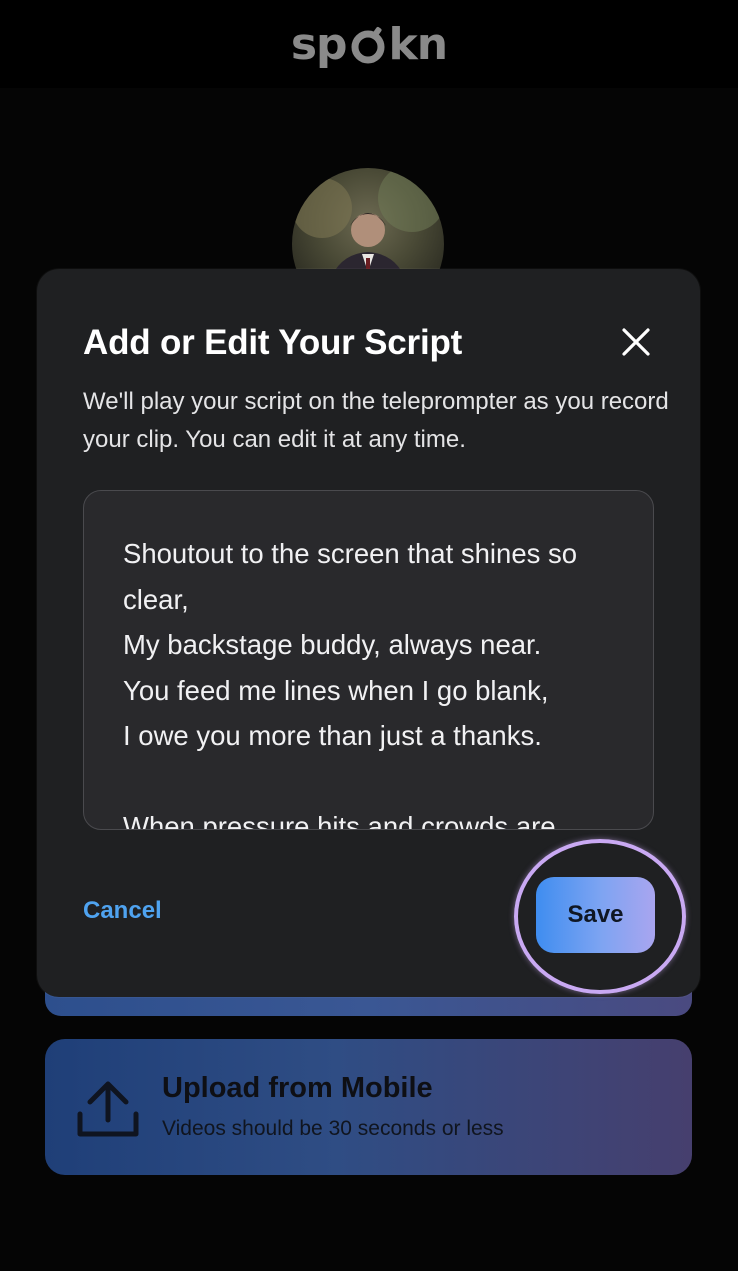  What do you see at coordinates (319, 44) in the screenshot?
I see `logo-text-left: sp` at bounding box center [319, 44].